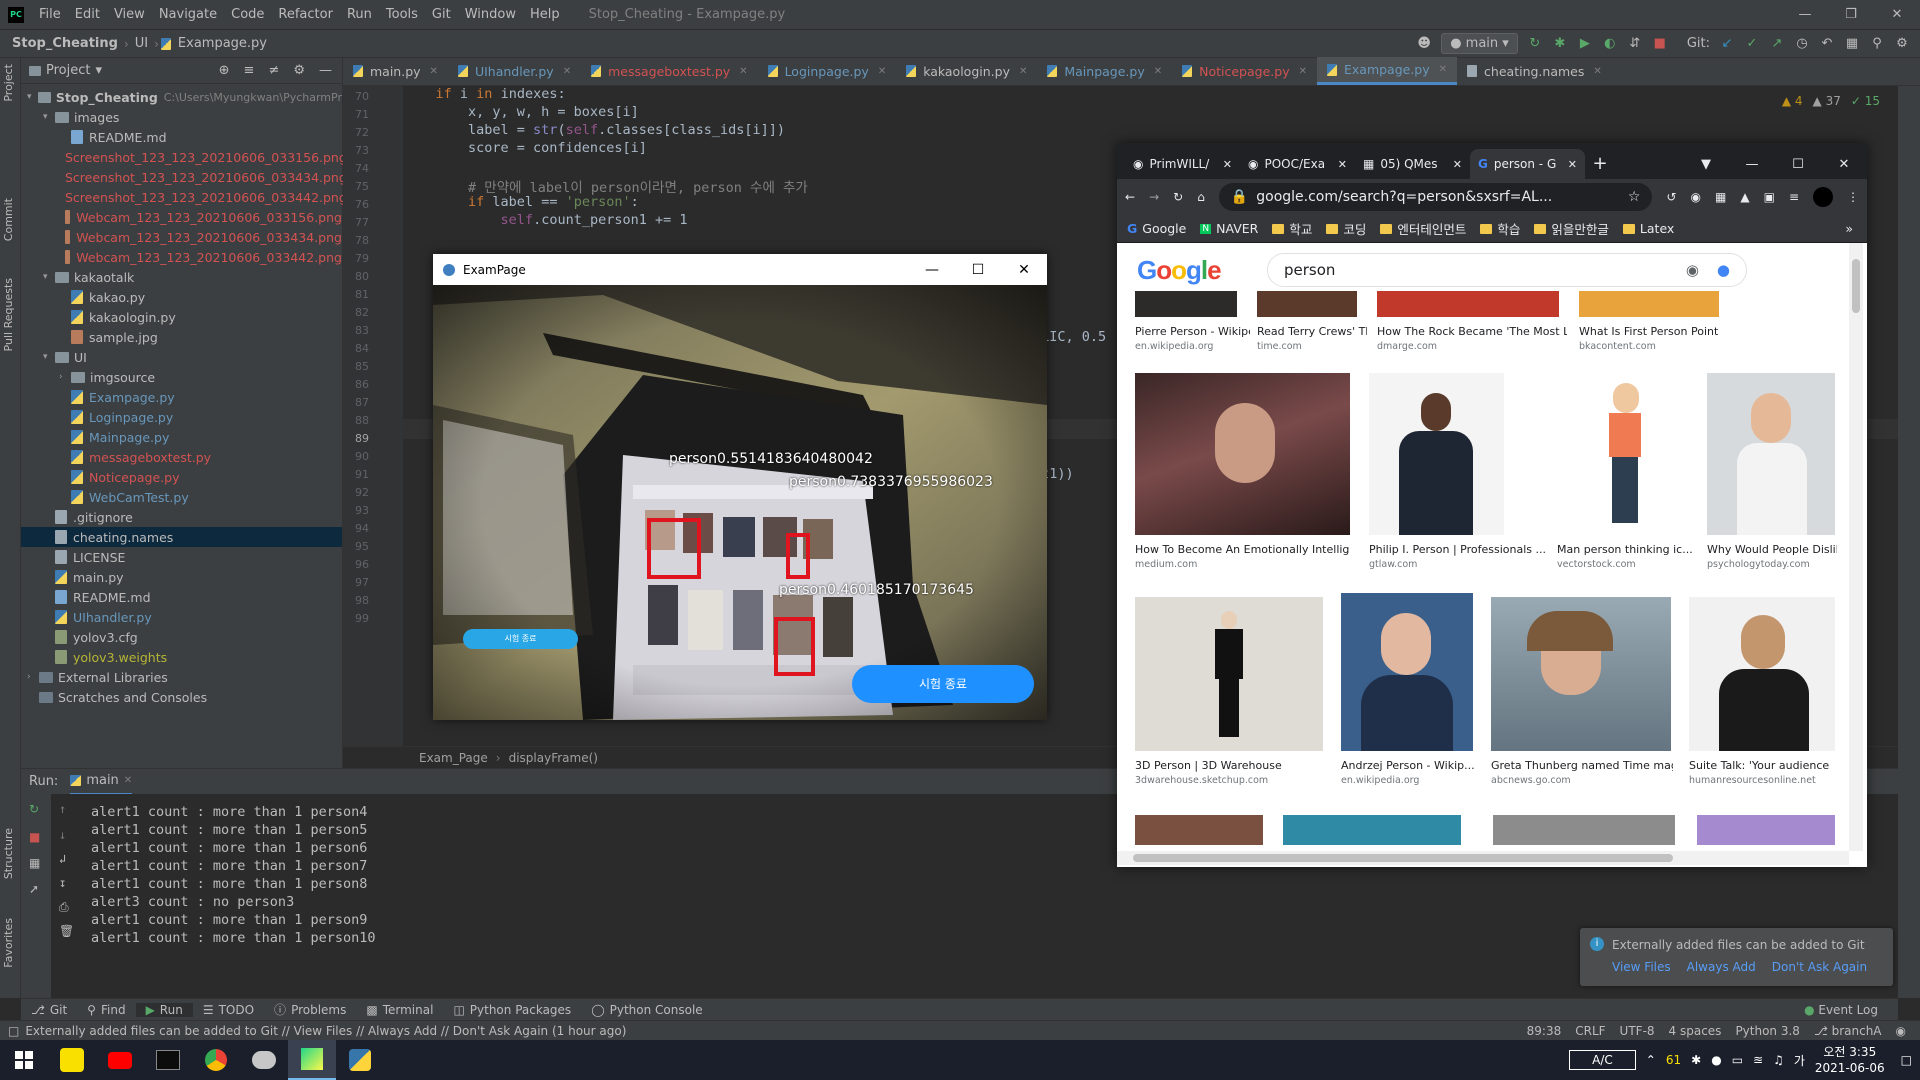  What do you see at coordinates (1851, 14) in the screenshot?
I see `restore-icon: ❐` at bounding box center [1851, 14].